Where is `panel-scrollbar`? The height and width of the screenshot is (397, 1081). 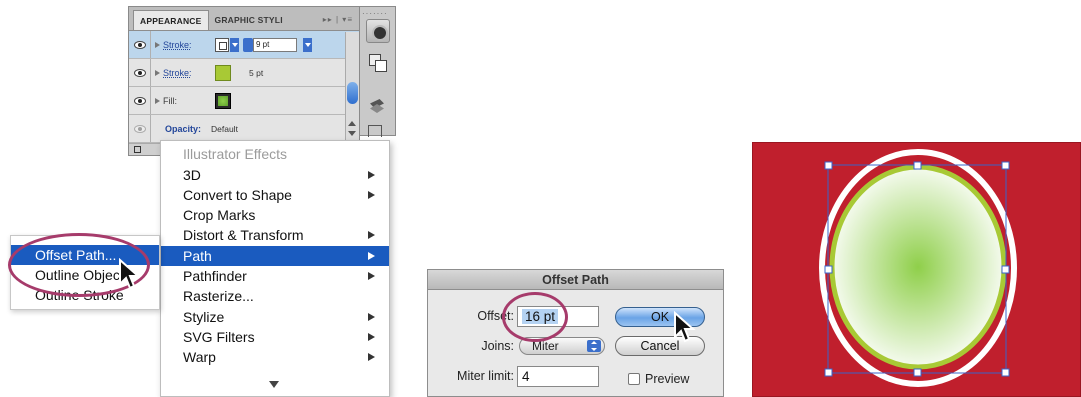
panel-scrollbar is located at coordinates (352, 87).